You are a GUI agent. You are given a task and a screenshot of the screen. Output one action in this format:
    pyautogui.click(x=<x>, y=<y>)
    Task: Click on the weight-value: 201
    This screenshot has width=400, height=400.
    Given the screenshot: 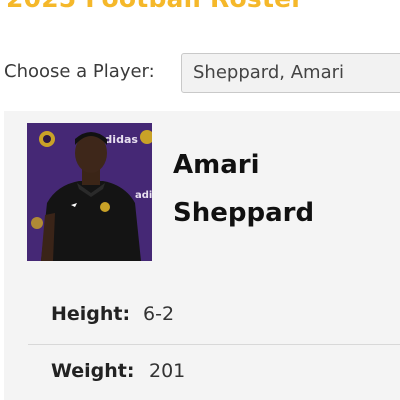 What is the action you would take?
    pyautogui.click(x=167, y=371)
    